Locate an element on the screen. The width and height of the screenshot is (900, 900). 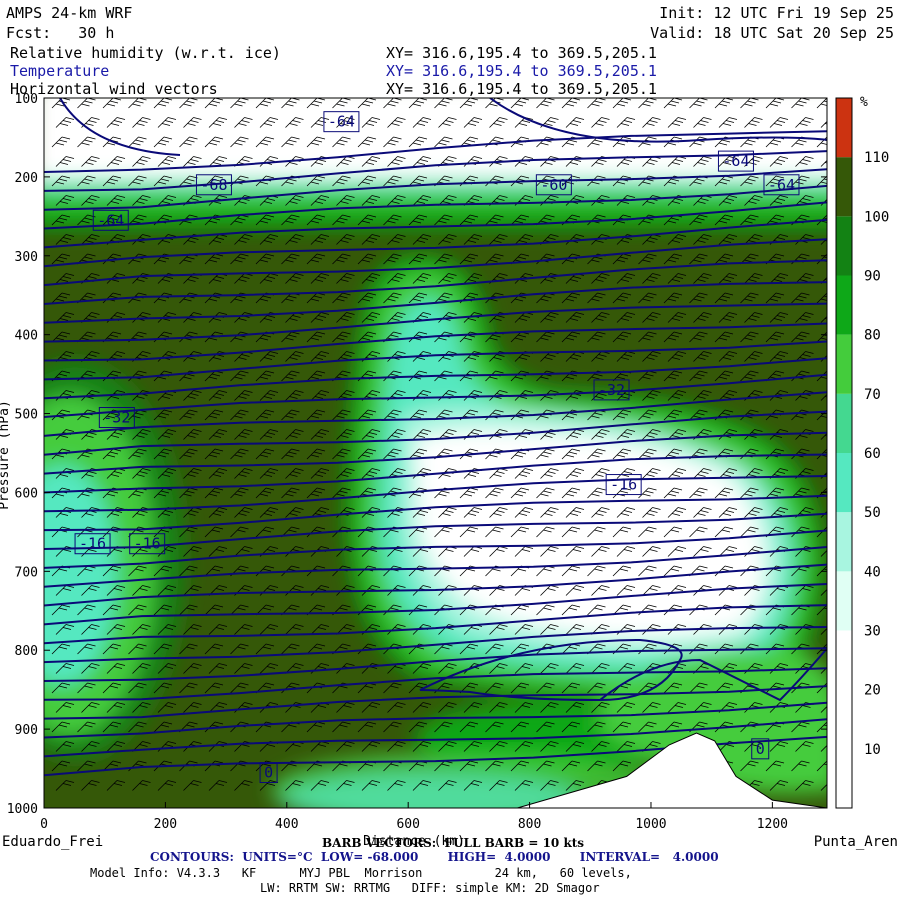
colorbar-tick-5: 60 is located at coordinates (872, 454).